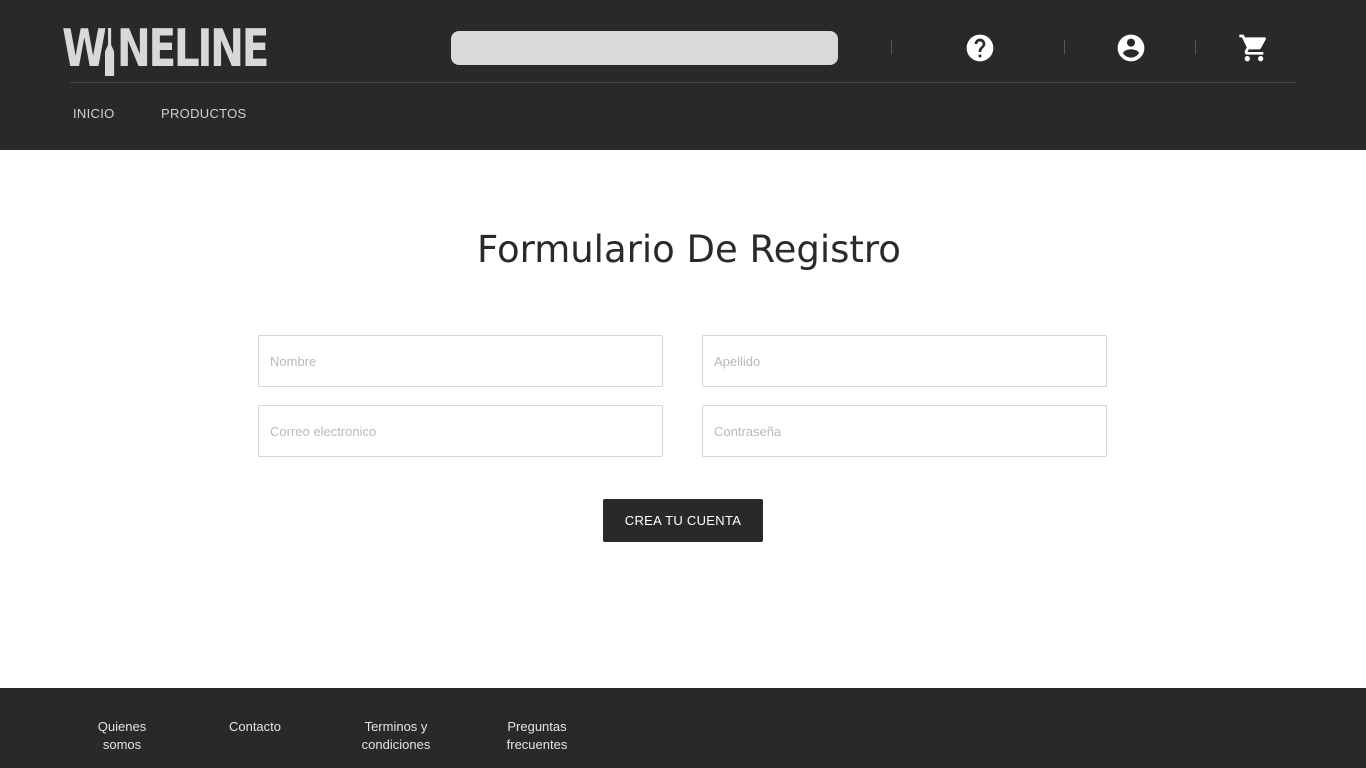 The width and height of the screenshot is (1366, 768). I want to click on account-button, so click(1131, 48).